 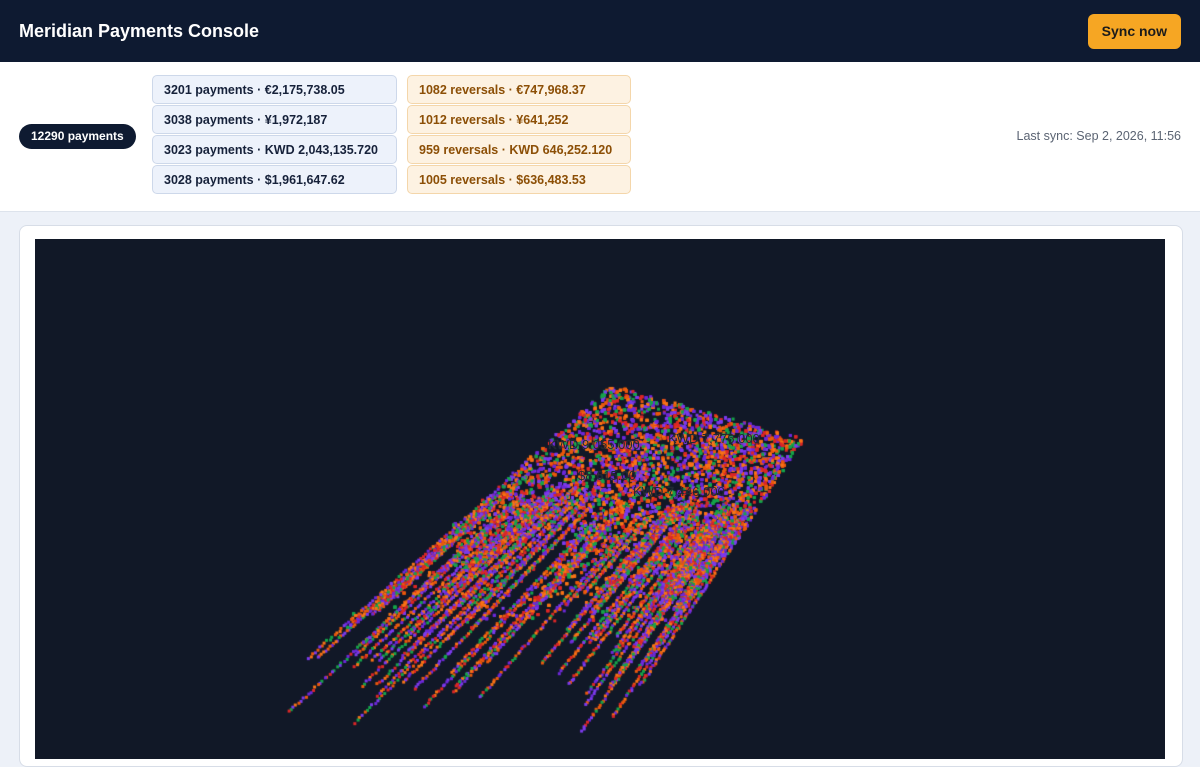 What do you see at coordinates (600, 31) in the screenshot?
I see `top-bar: Meridian Payments Console Sync now` at bounding box center [600, 31].